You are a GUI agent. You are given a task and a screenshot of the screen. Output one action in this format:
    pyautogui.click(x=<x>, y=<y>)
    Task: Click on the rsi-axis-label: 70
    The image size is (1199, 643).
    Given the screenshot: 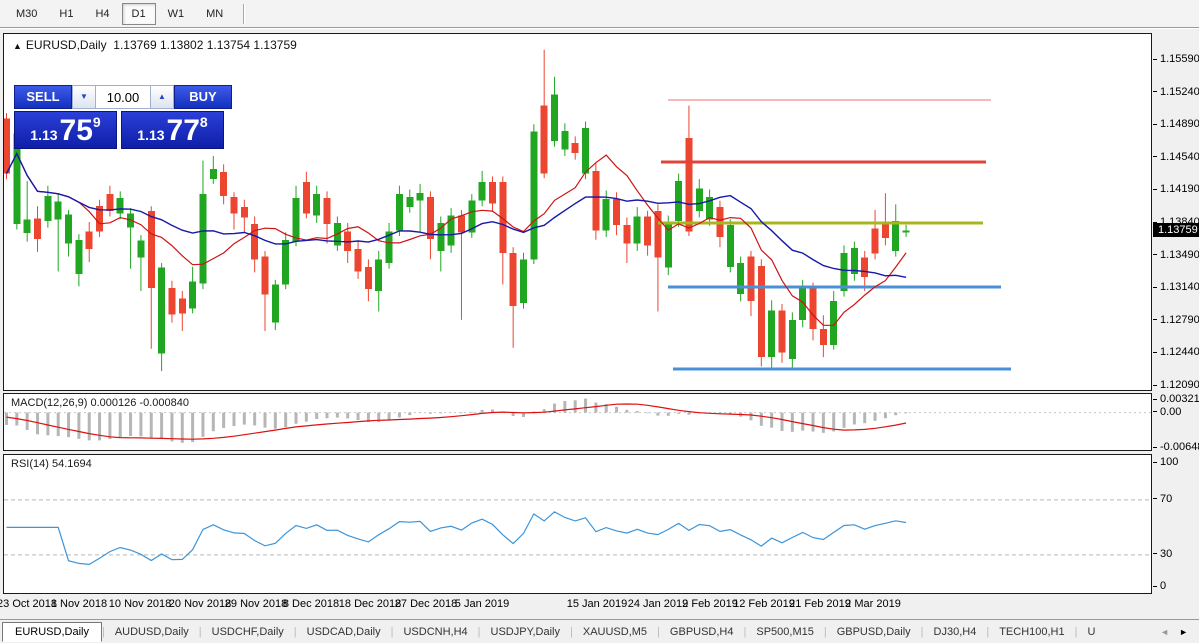 What is the action you would take?
    pyautogui.click(x=1162, y=499)
    